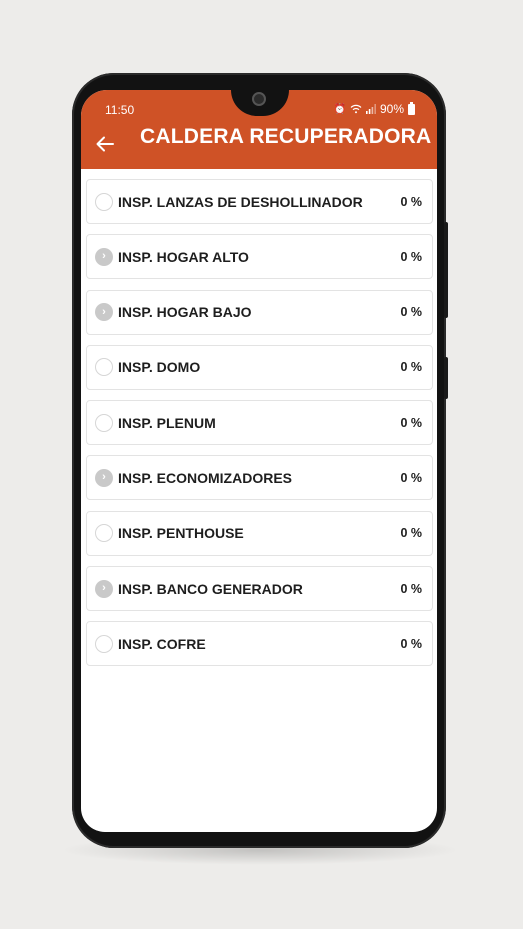  What do you see at coordinates (181, 533) in the screenshot?
I see `list-item-label: INSP. PENTHOUSE` at bounding box center [181, 533].